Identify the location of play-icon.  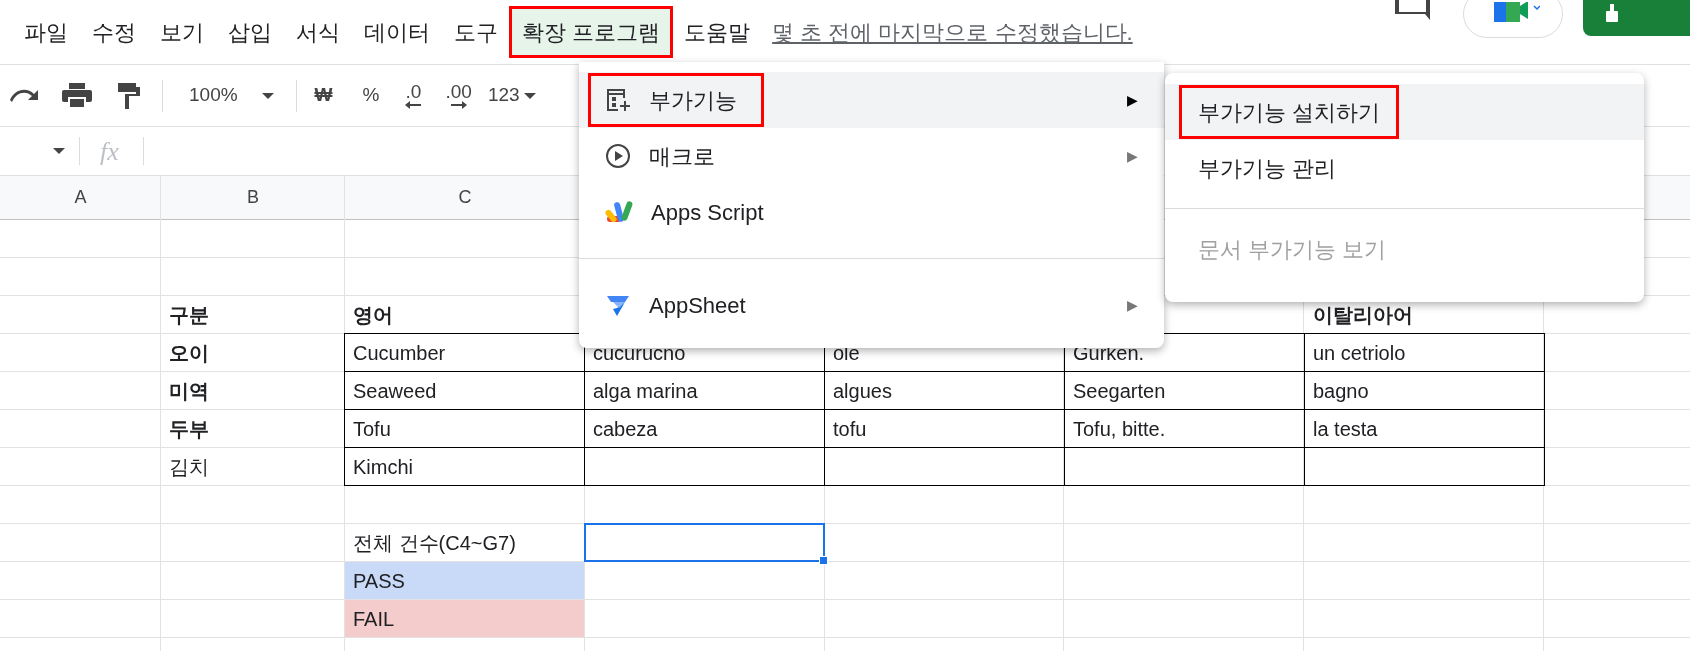
(618, 156).